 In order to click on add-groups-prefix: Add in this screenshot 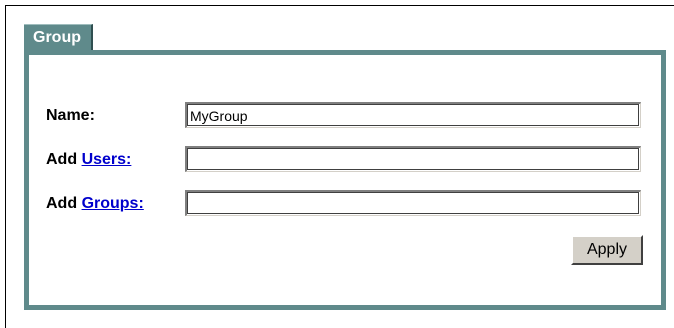, I will do `click(62, 203)`.